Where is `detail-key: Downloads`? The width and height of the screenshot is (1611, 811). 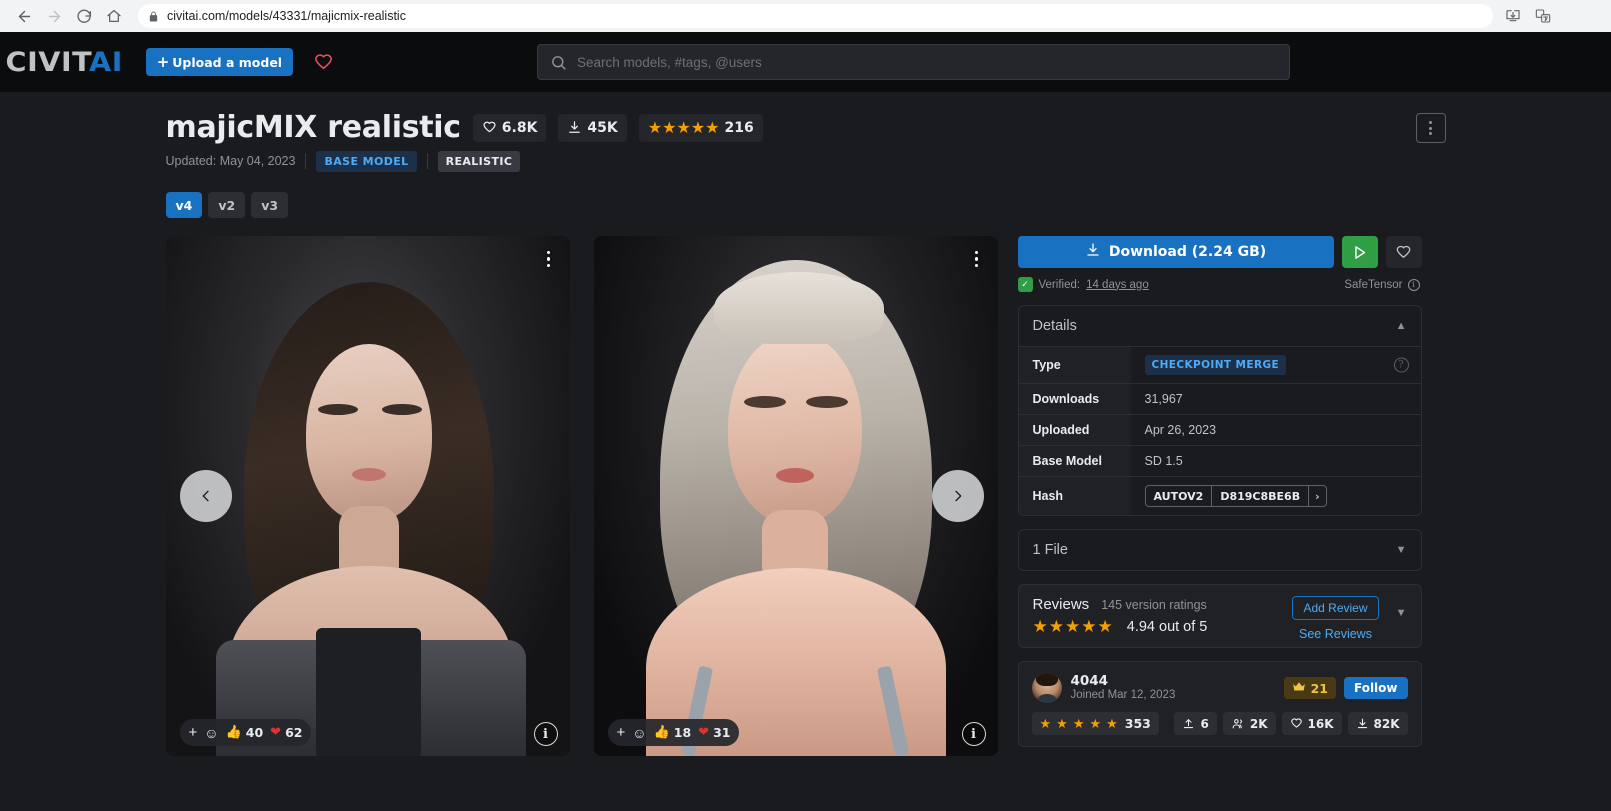
detail-key: Downloads is located at coordinates (1074, 399).